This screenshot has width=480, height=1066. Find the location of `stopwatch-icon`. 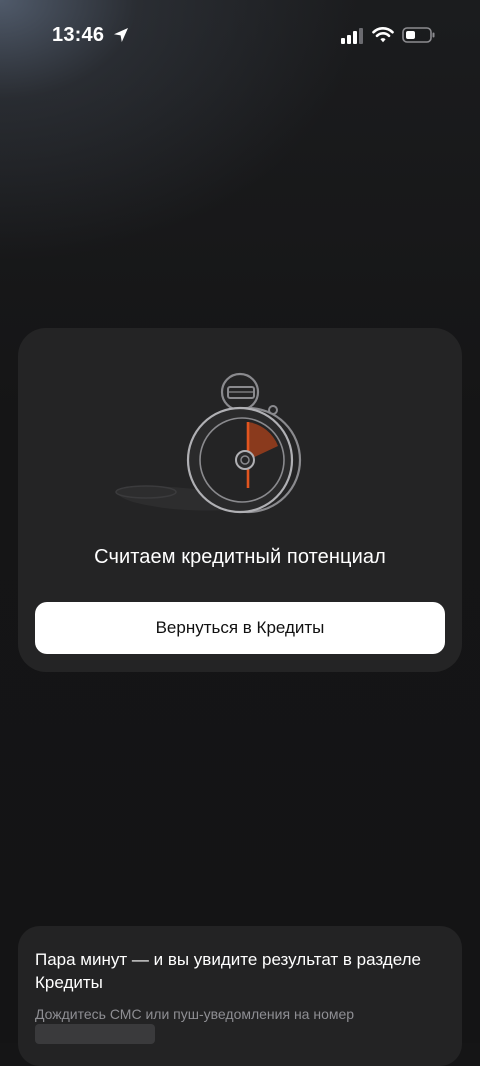

stopwatch-icon is located at coordinates (208, 443).